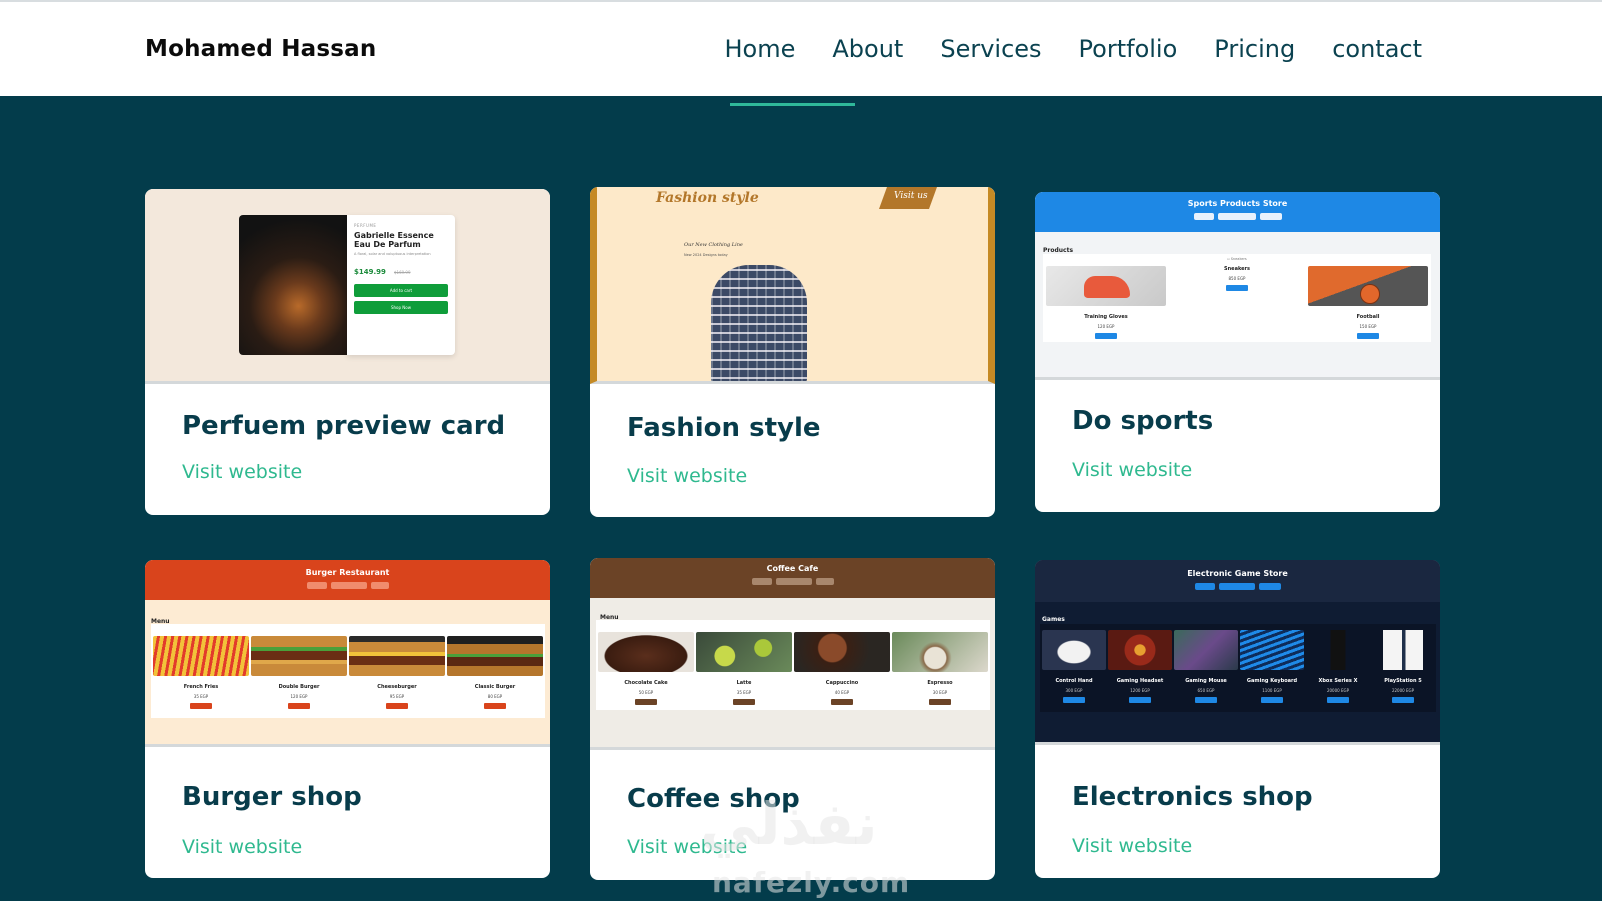 The height and width of the screenshot is (901, 1602). Describe the element at coordinates (760, 49) in the screenshot. I see `nav-home: Home` at that location.